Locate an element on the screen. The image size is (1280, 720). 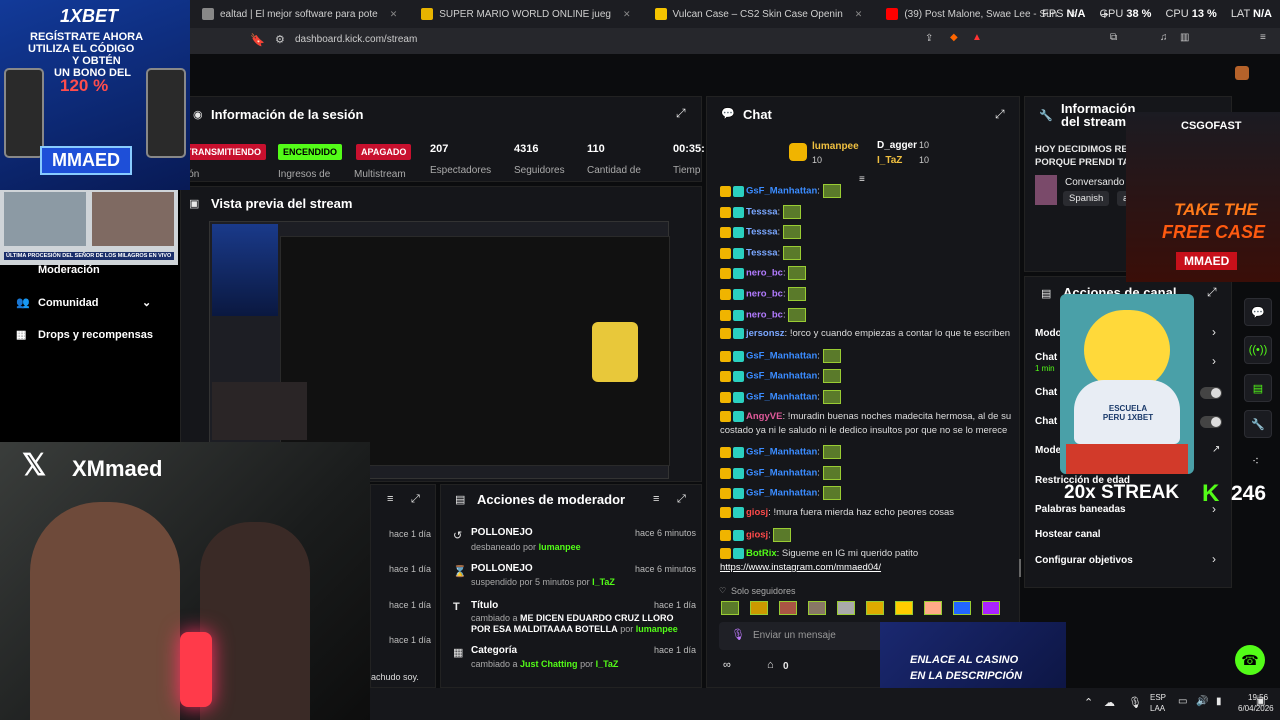
channel-action-item: Mode is located at coordinates (1048, 450).